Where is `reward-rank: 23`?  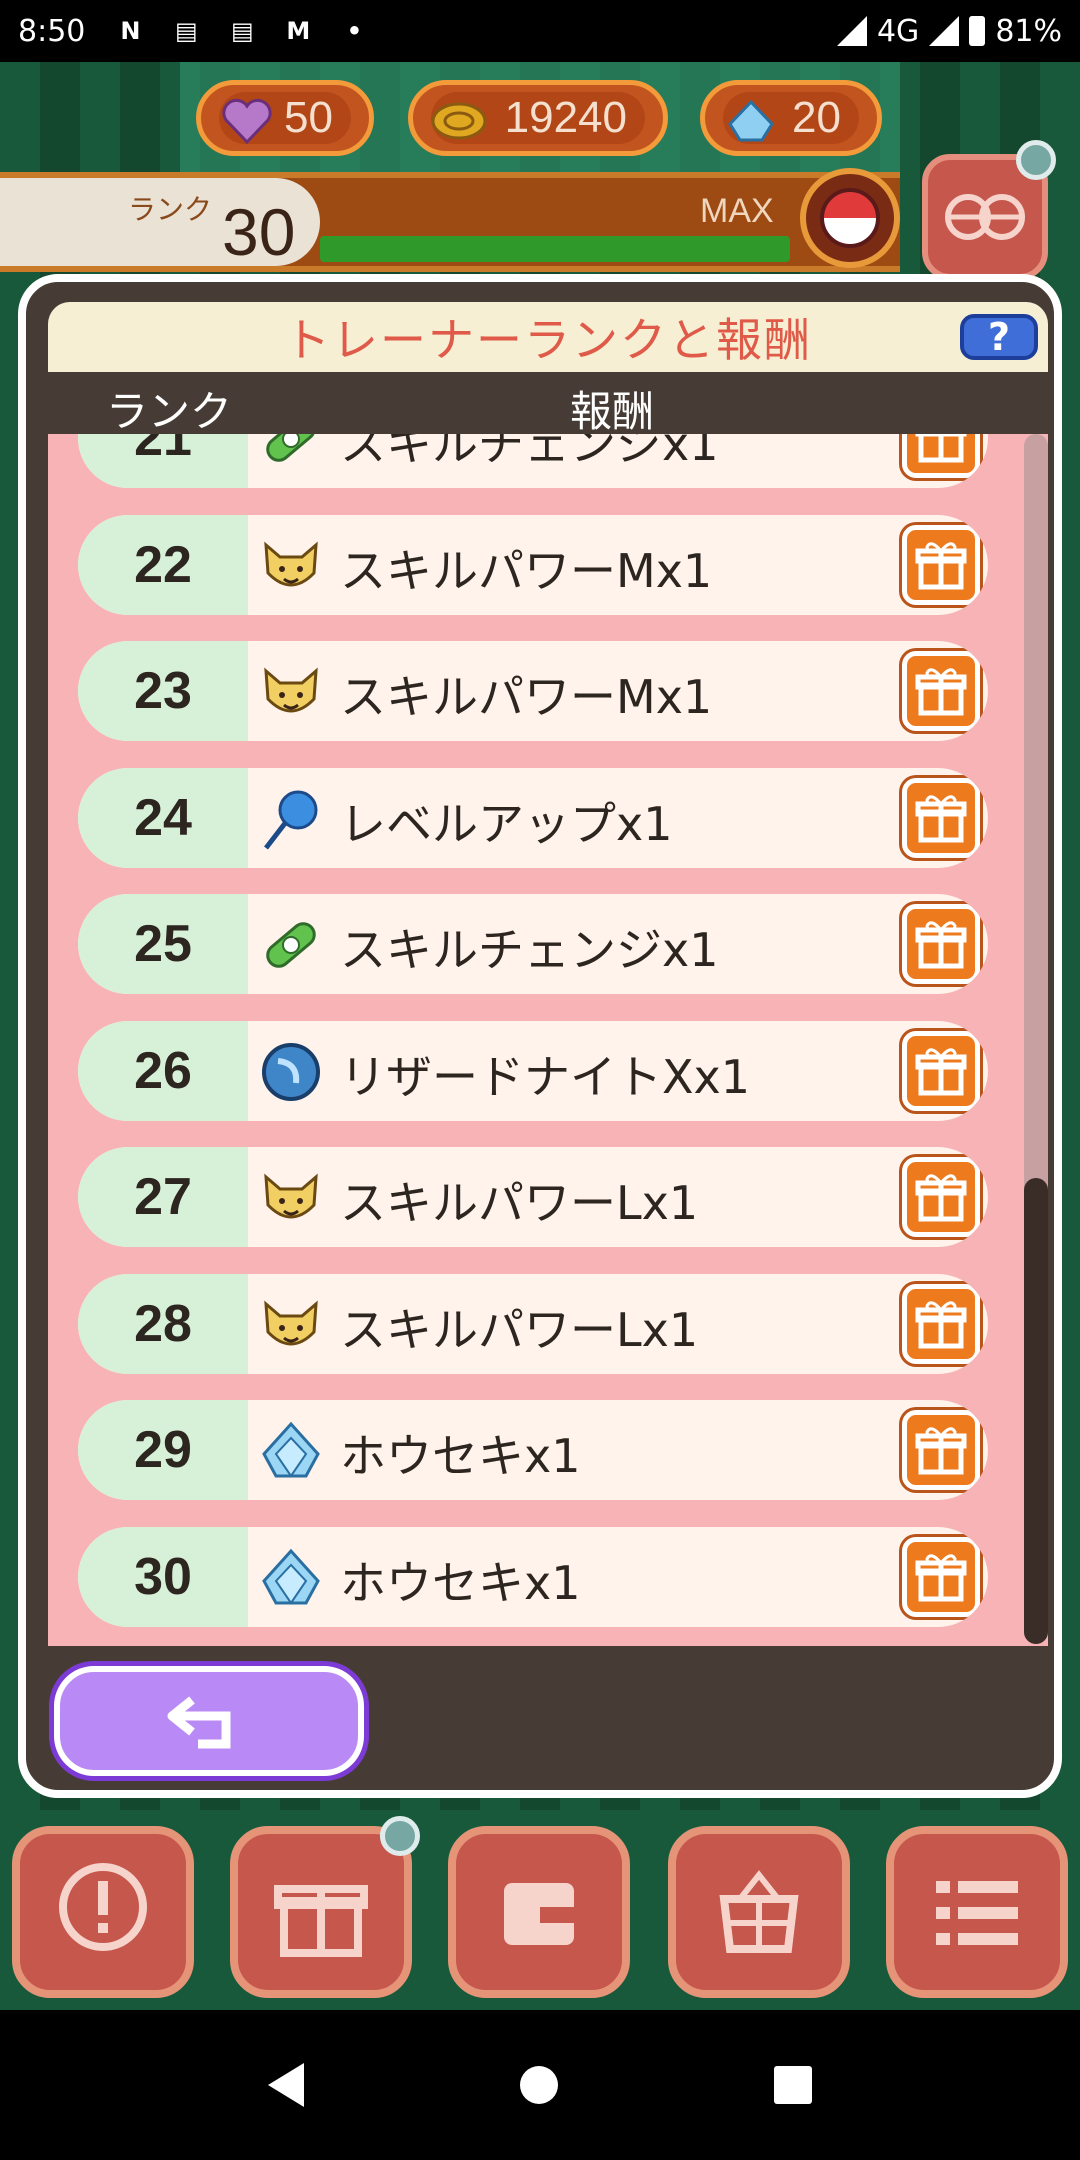 reward-rank: 23 is located at coordinates (163, 691).